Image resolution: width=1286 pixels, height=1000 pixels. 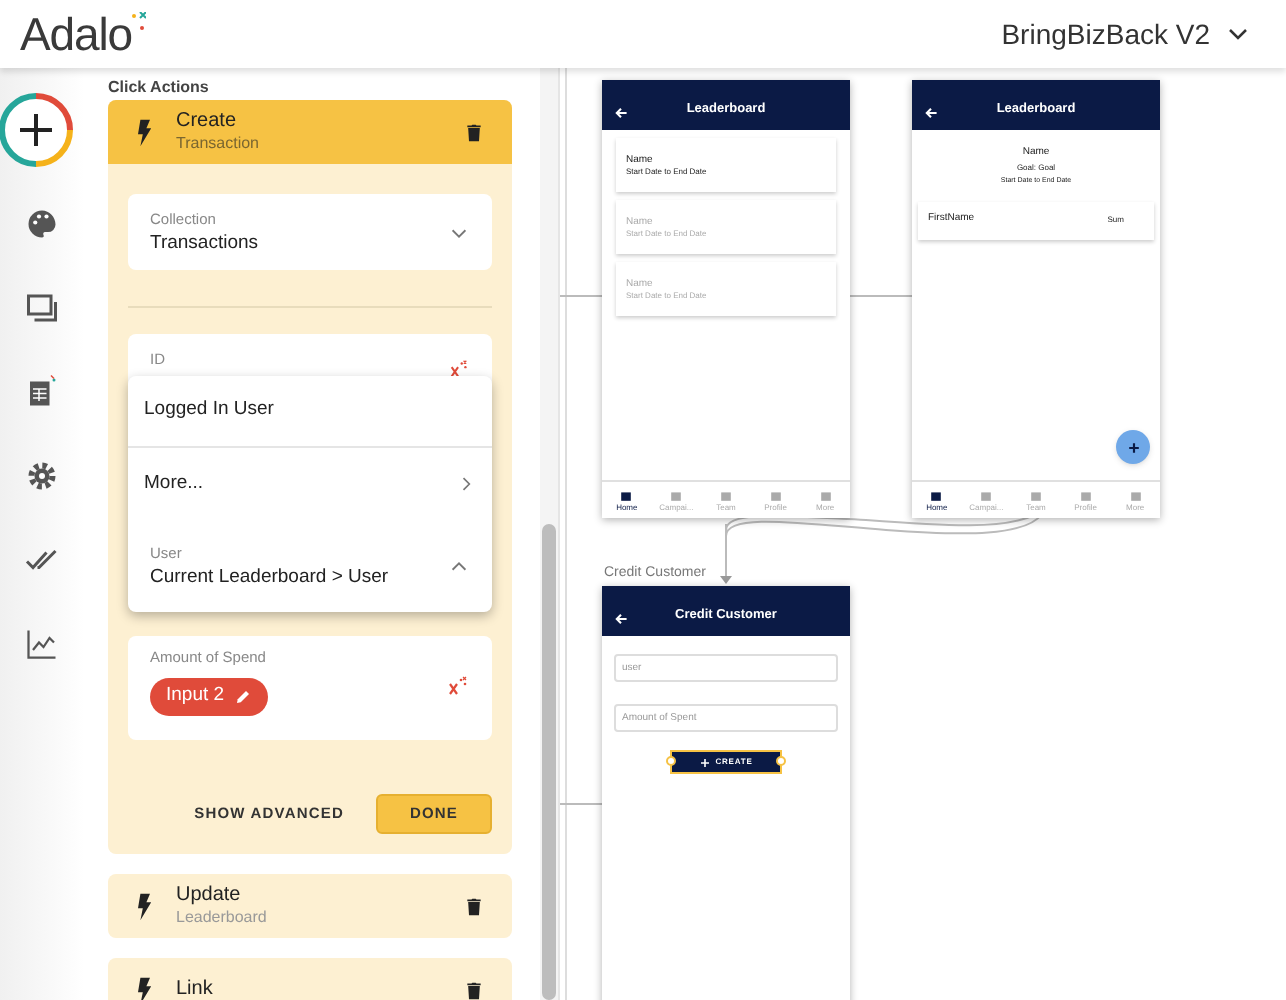 I want to click on analytics-icon, so click(x=42, y=644).